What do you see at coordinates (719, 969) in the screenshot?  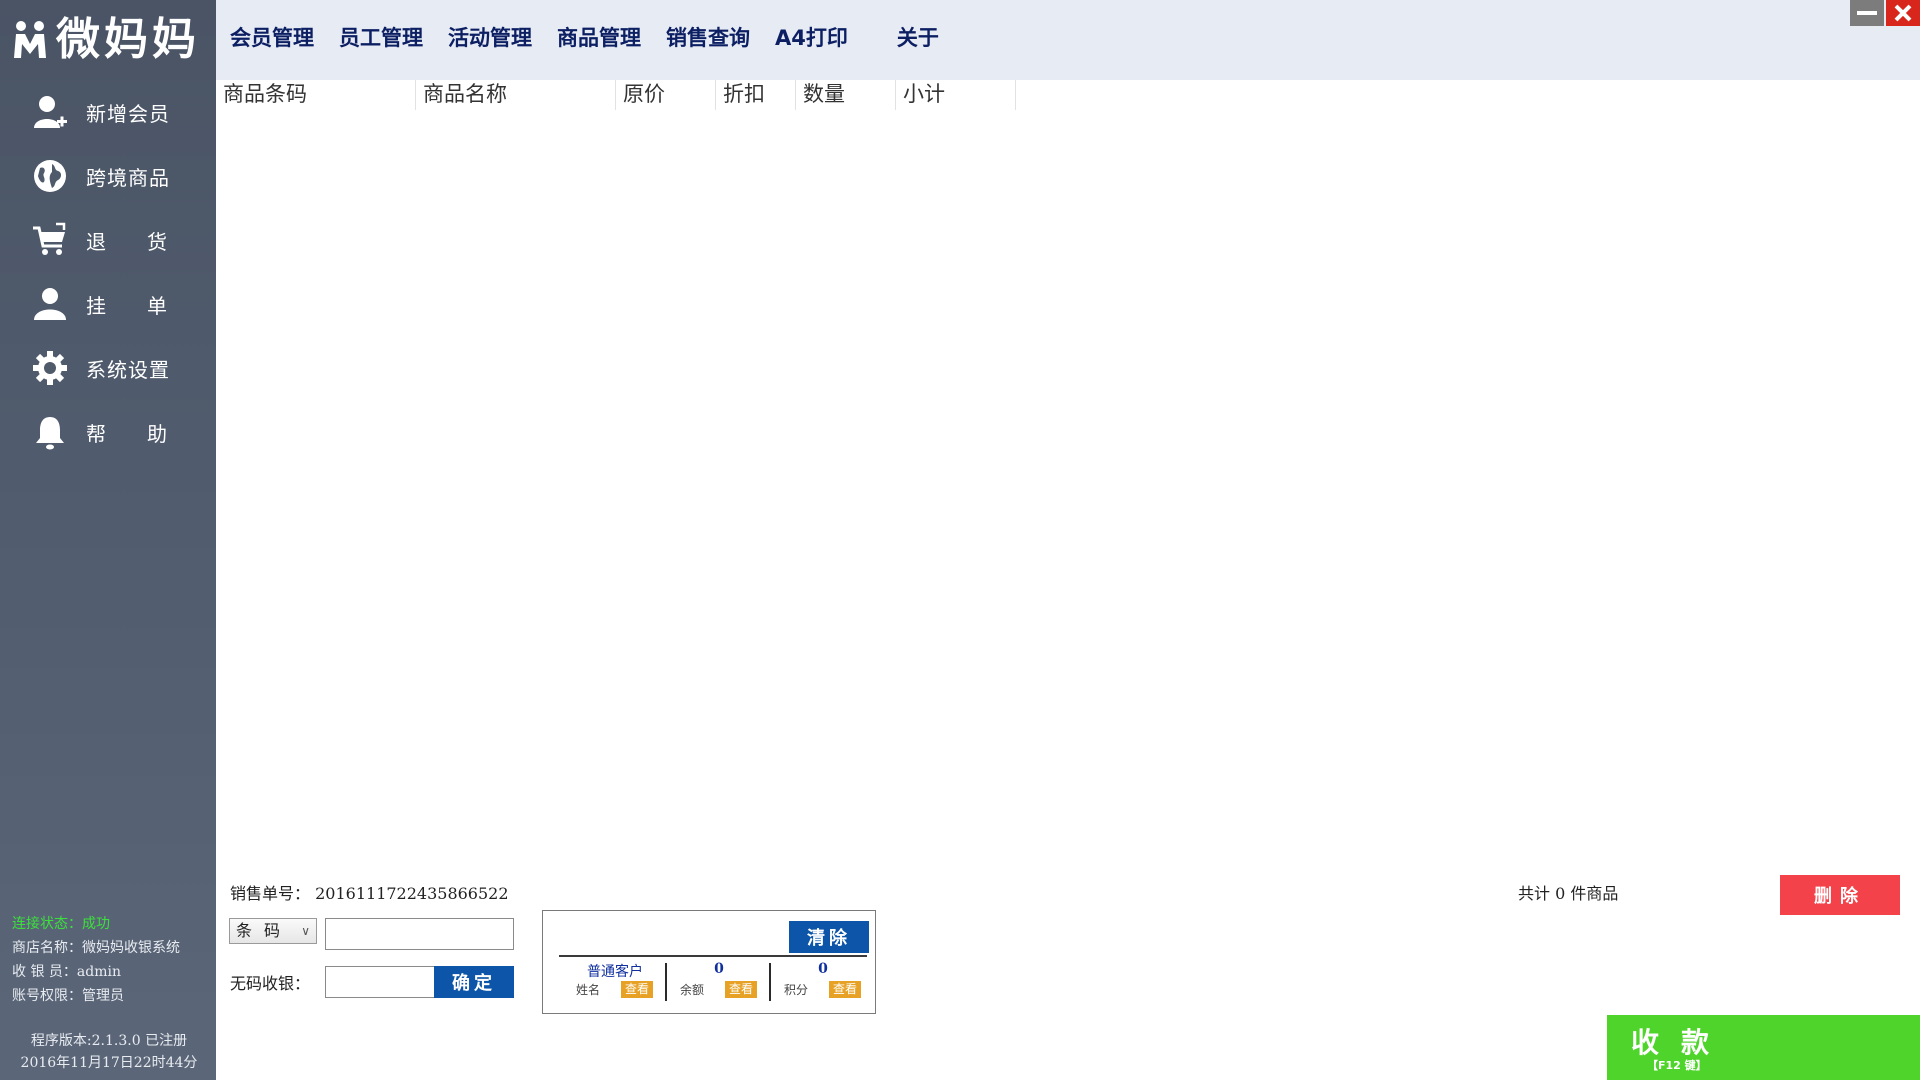 I see `member-balance-value: 0` at bounding box center [719, 969].